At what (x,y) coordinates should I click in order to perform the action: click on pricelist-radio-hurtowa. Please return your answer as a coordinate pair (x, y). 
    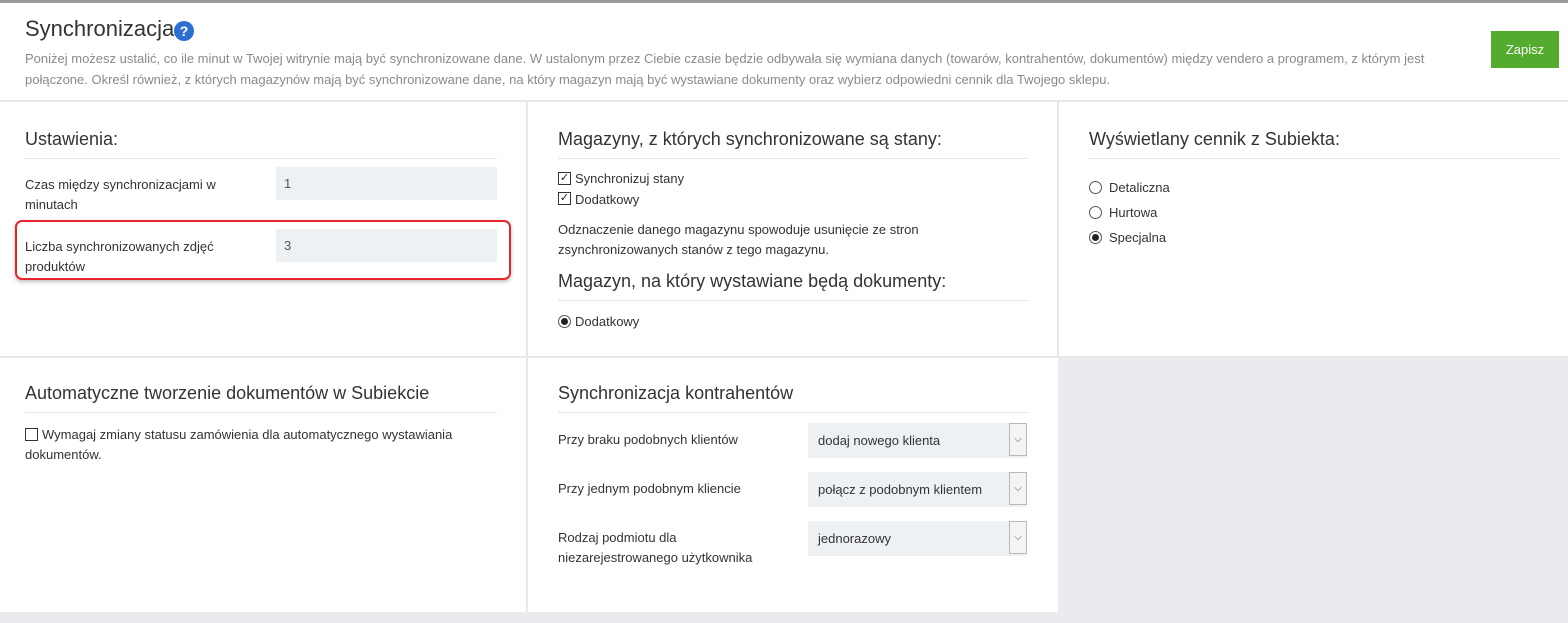
    Looking at the image, I should click on (1095, 212).